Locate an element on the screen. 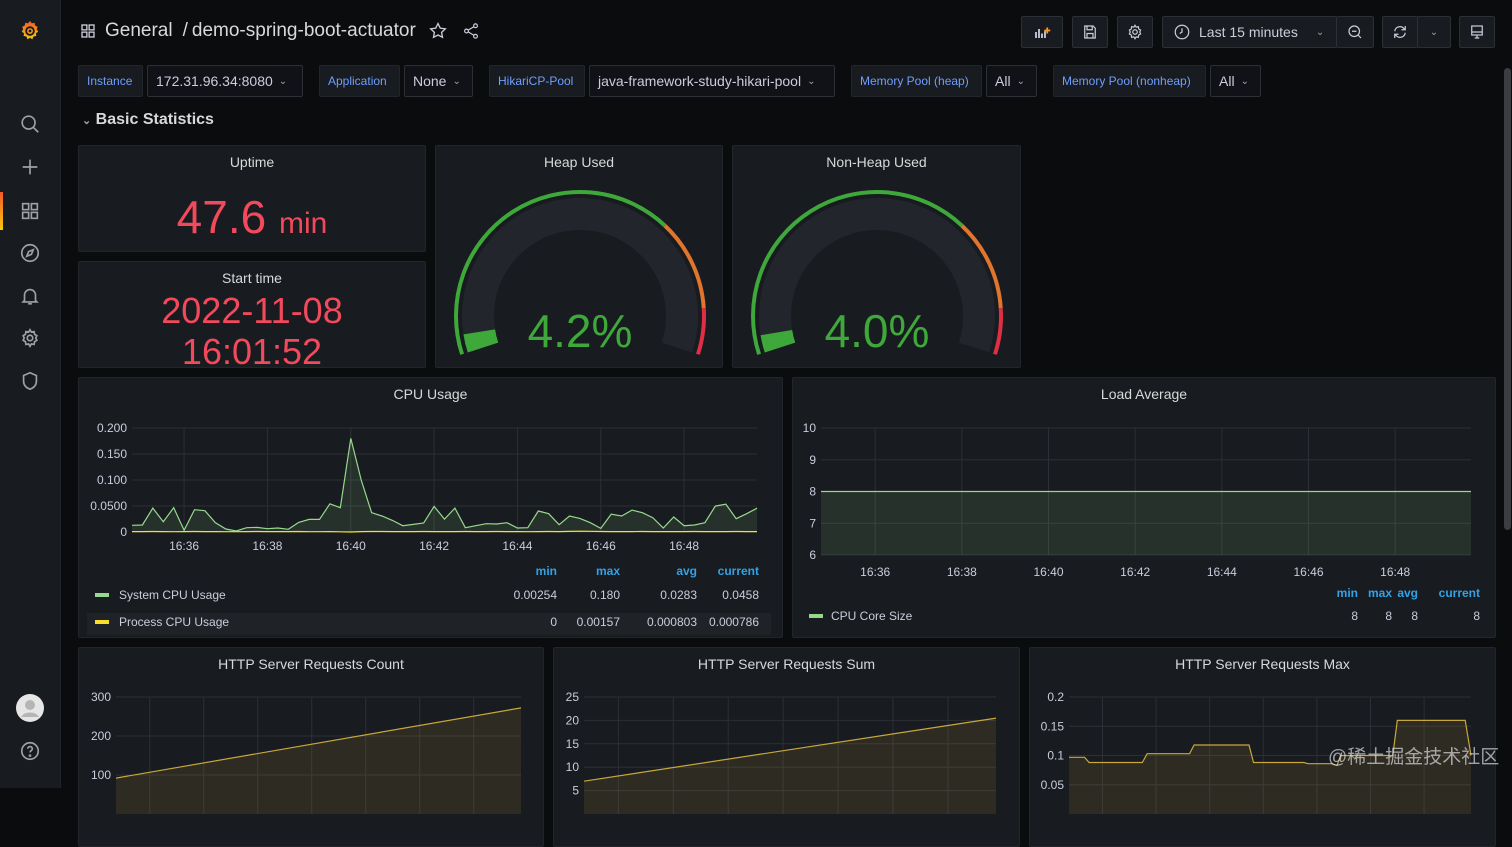 This screenshot has width=1512, height=847. variable-label: Memory Pool (nonheap) is located at coordinates (1129, 81).